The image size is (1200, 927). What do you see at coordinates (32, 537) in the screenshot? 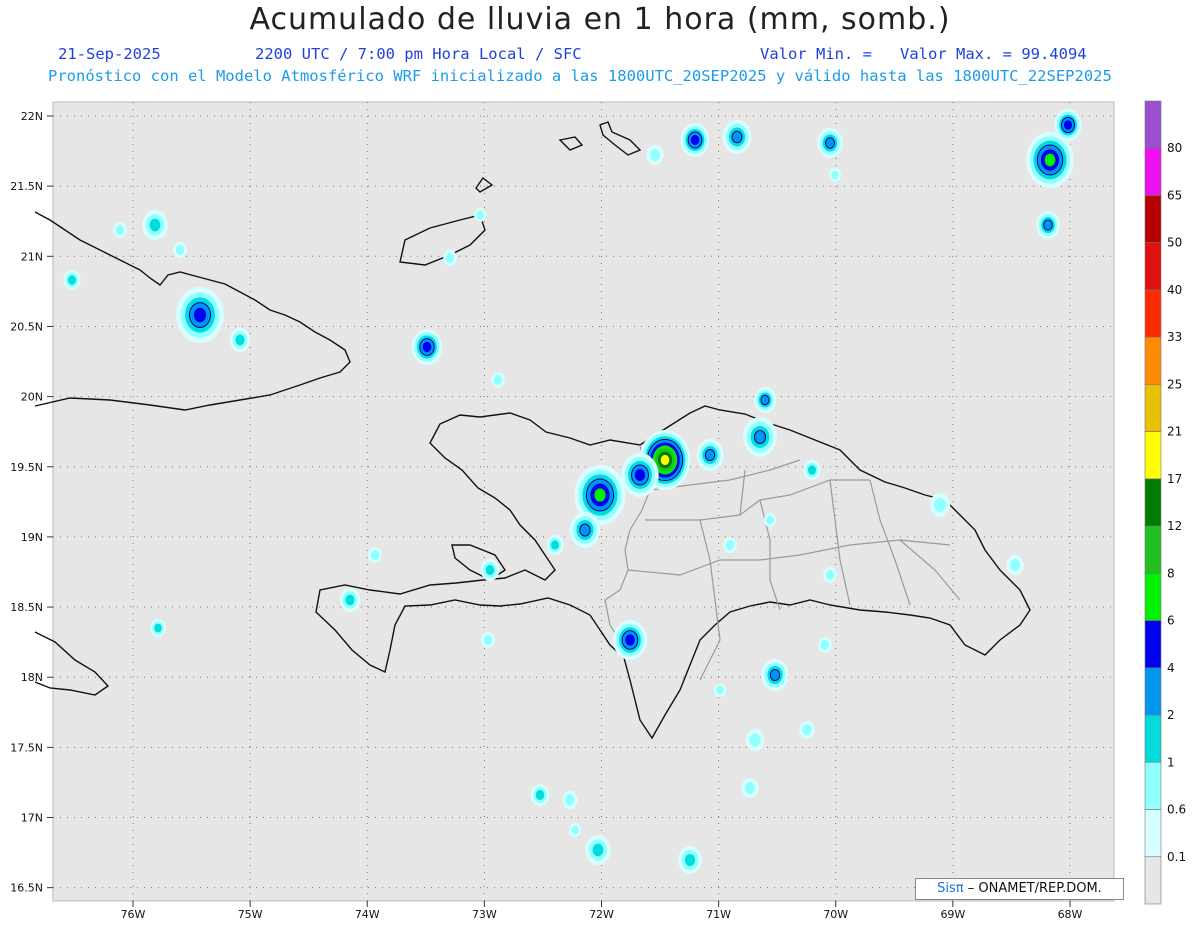
I see `lat-label: 19N` at bounding box center [32, 537].